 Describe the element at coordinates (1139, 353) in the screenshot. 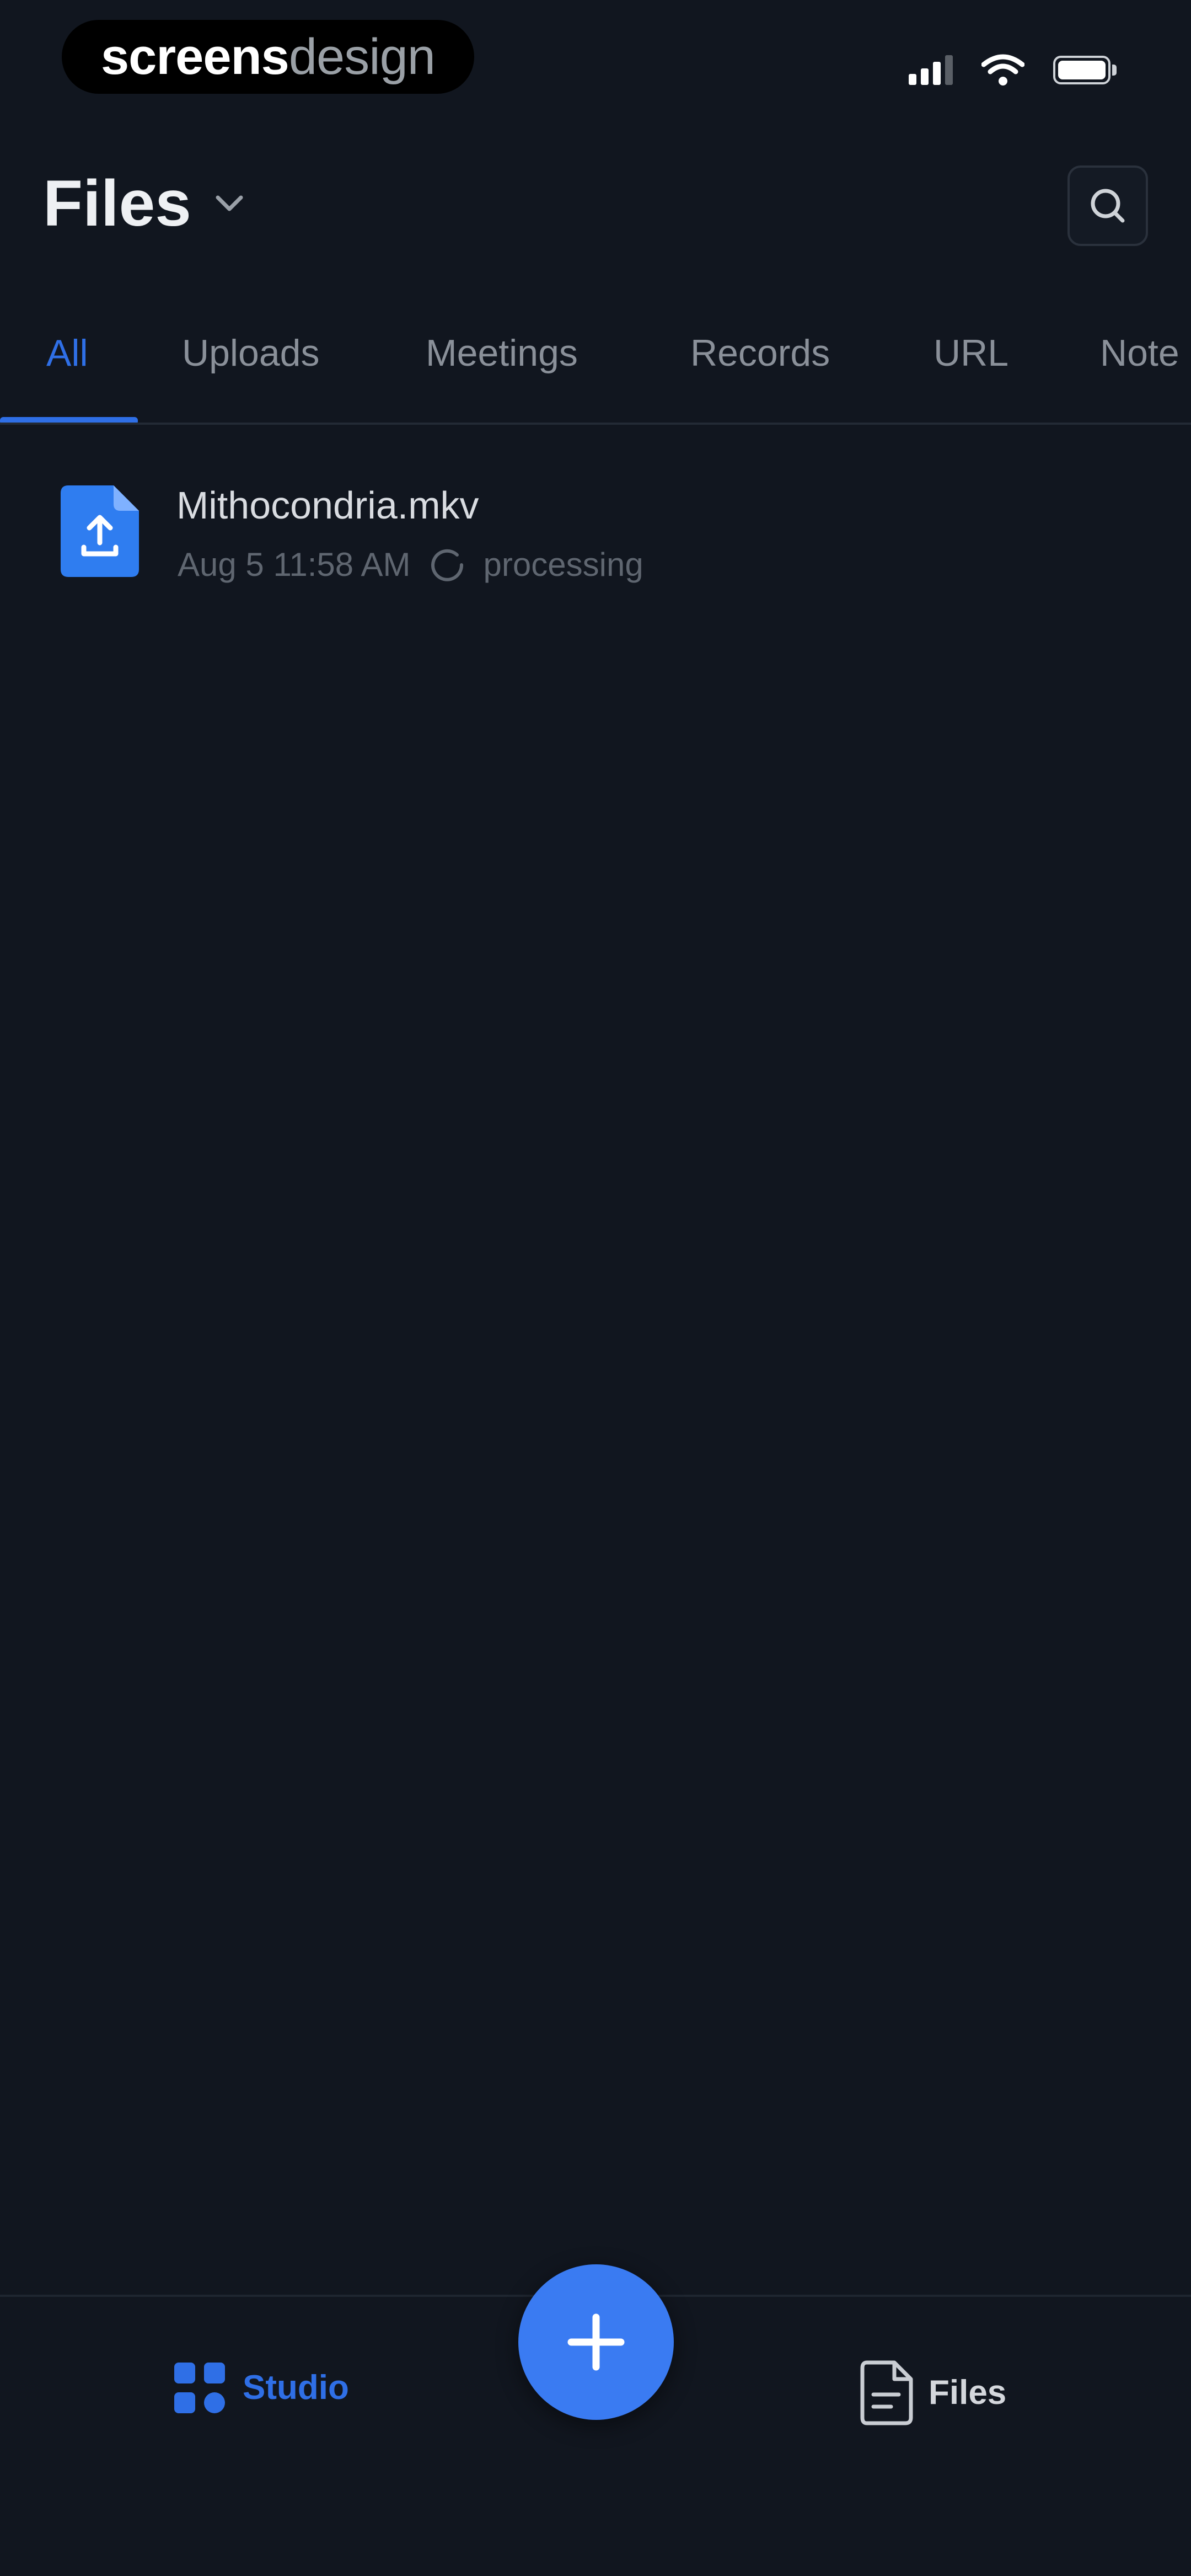

I see `tab-note: Note` at that location.